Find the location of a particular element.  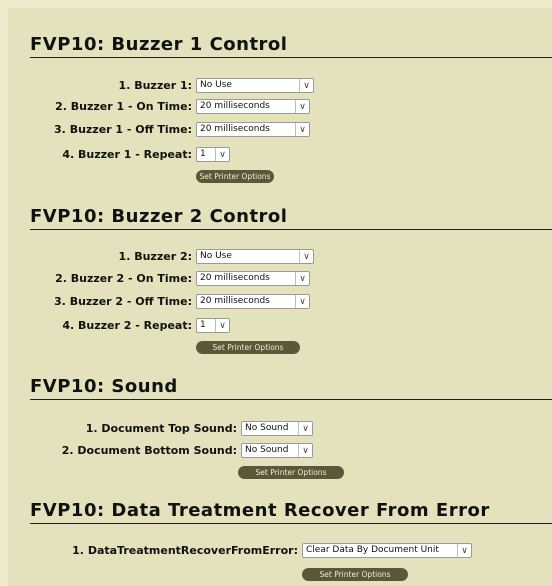

field-label: 2. Buzzer 2 - On Time: is located at coordinates (123, 278).